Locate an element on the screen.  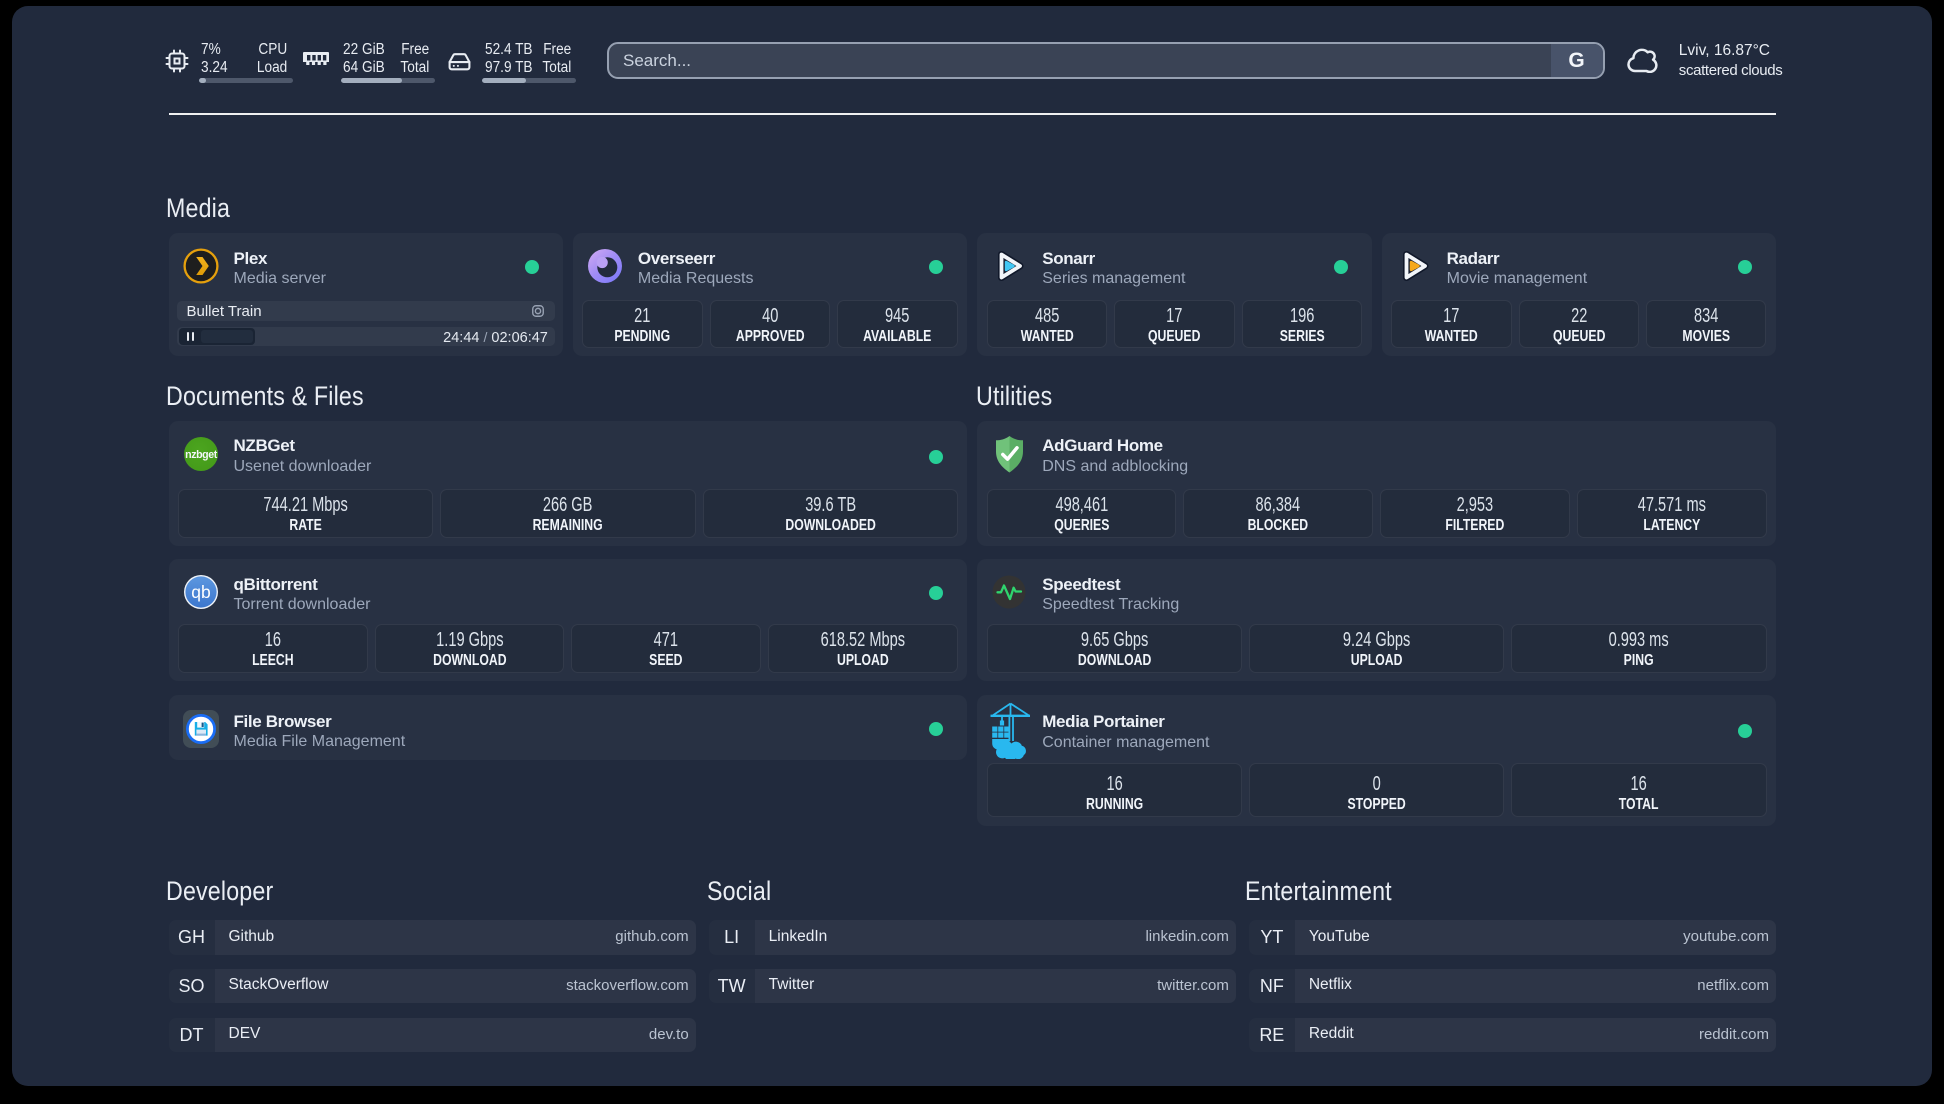
svg-text: qb is located at coordinates (200, 592).